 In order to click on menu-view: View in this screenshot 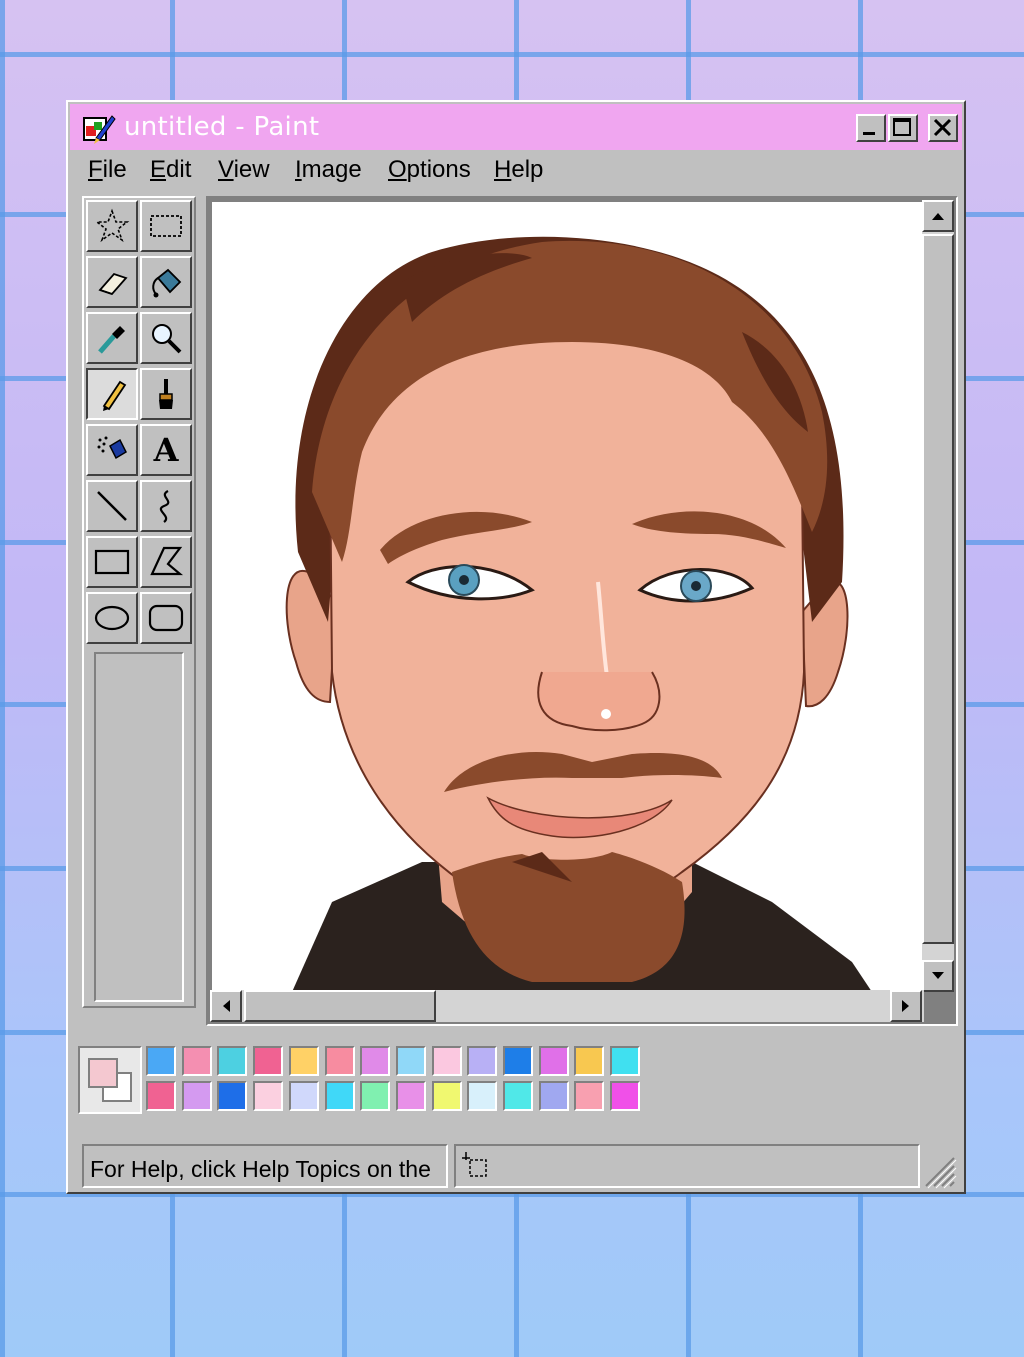, I will do `click(244, 170)`.